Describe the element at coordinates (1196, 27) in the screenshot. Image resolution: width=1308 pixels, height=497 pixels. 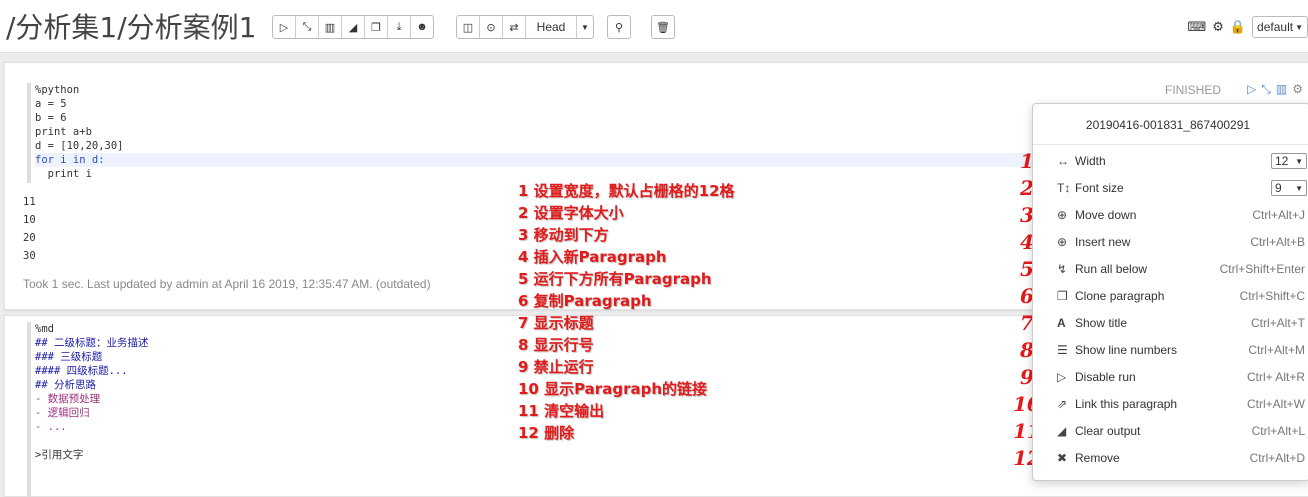
I see `keyboard-icon: ⌨` at that location.